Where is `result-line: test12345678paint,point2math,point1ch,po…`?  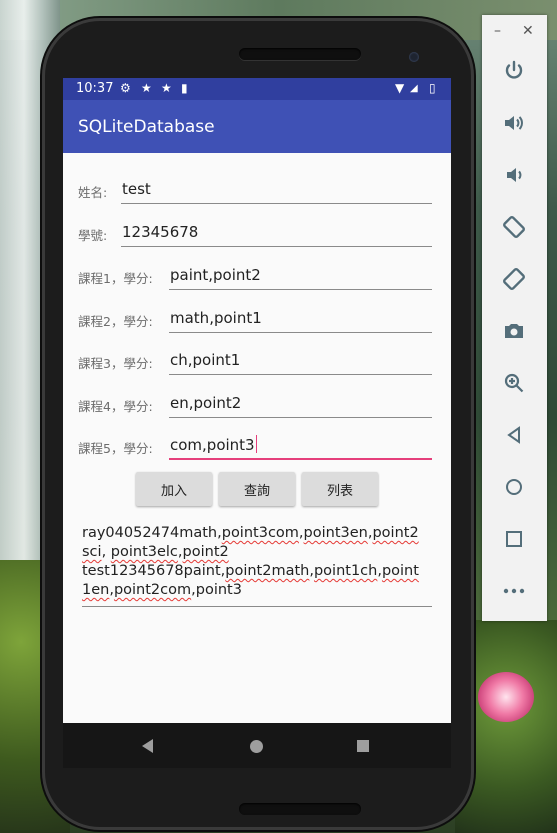 result-line: test12345678paint,point2math,point1ch,po… is located at coordinates (250, 571).